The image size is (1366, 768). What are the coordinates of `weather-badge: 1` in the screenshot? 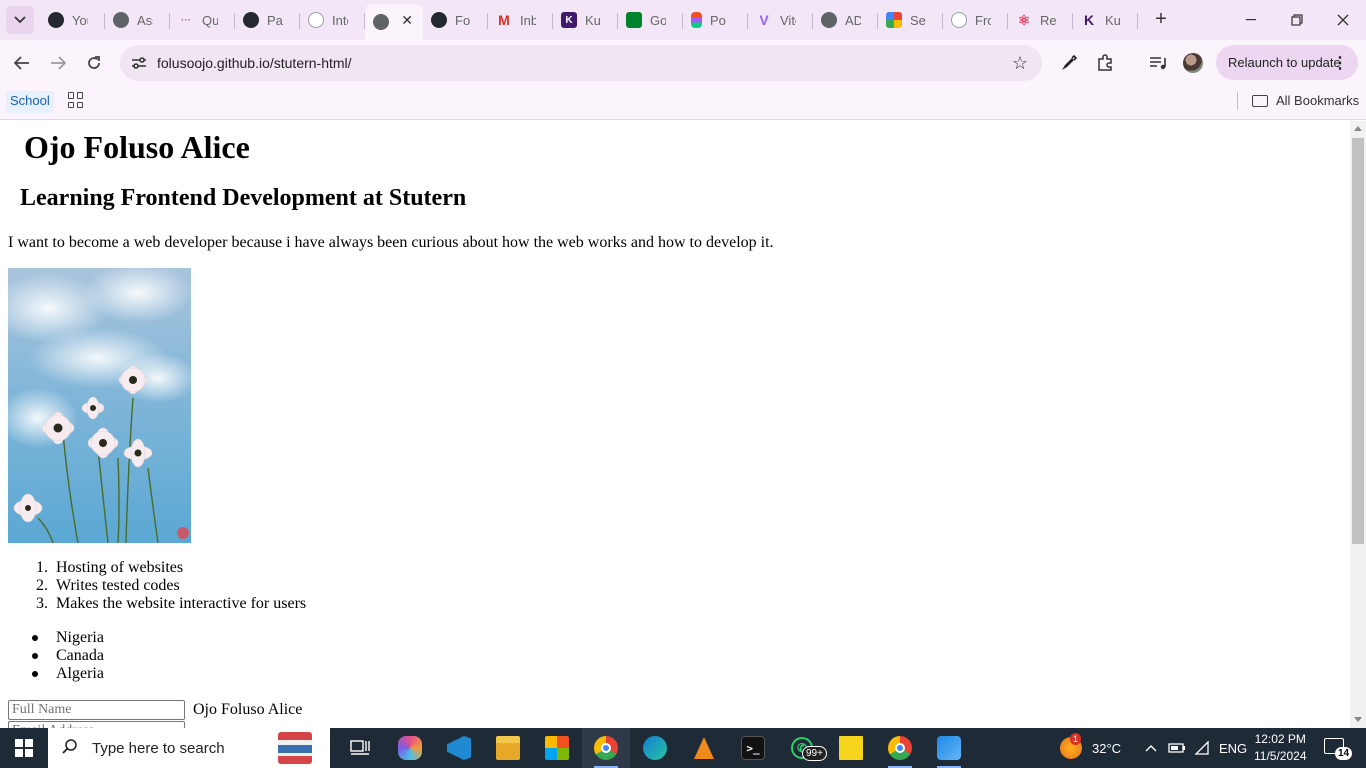 It's located at (1076, 739).